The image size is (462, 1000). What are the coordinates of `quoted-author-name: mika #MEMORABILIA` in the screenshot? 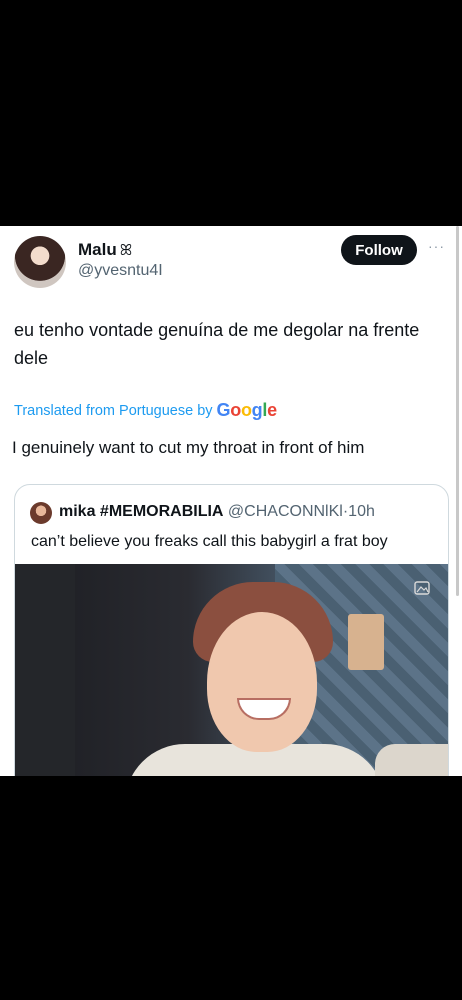 It's located at (141, 511).